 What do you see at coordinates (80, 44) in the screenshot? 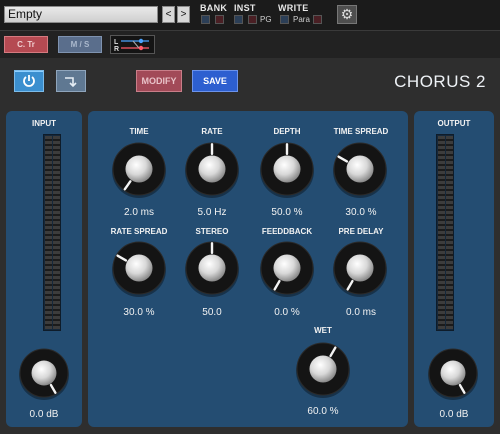
I see `ms-button: M / S` at bounding box center [80, 44].